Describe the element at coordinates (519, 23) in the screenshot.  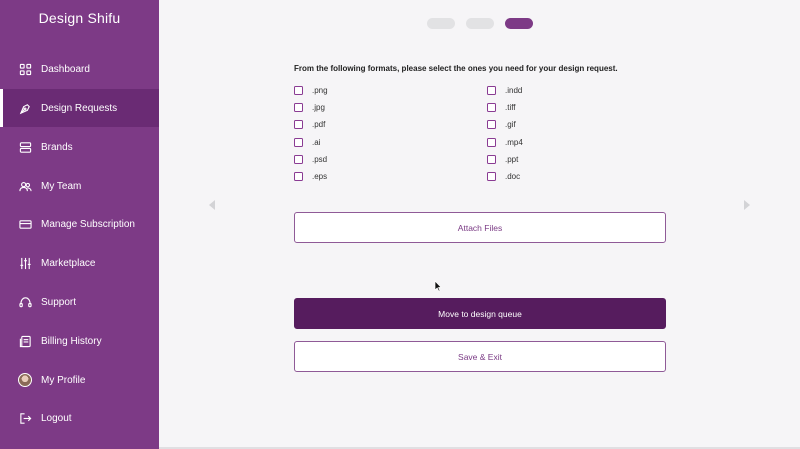
I see `step-indicator-3-active` at that location.